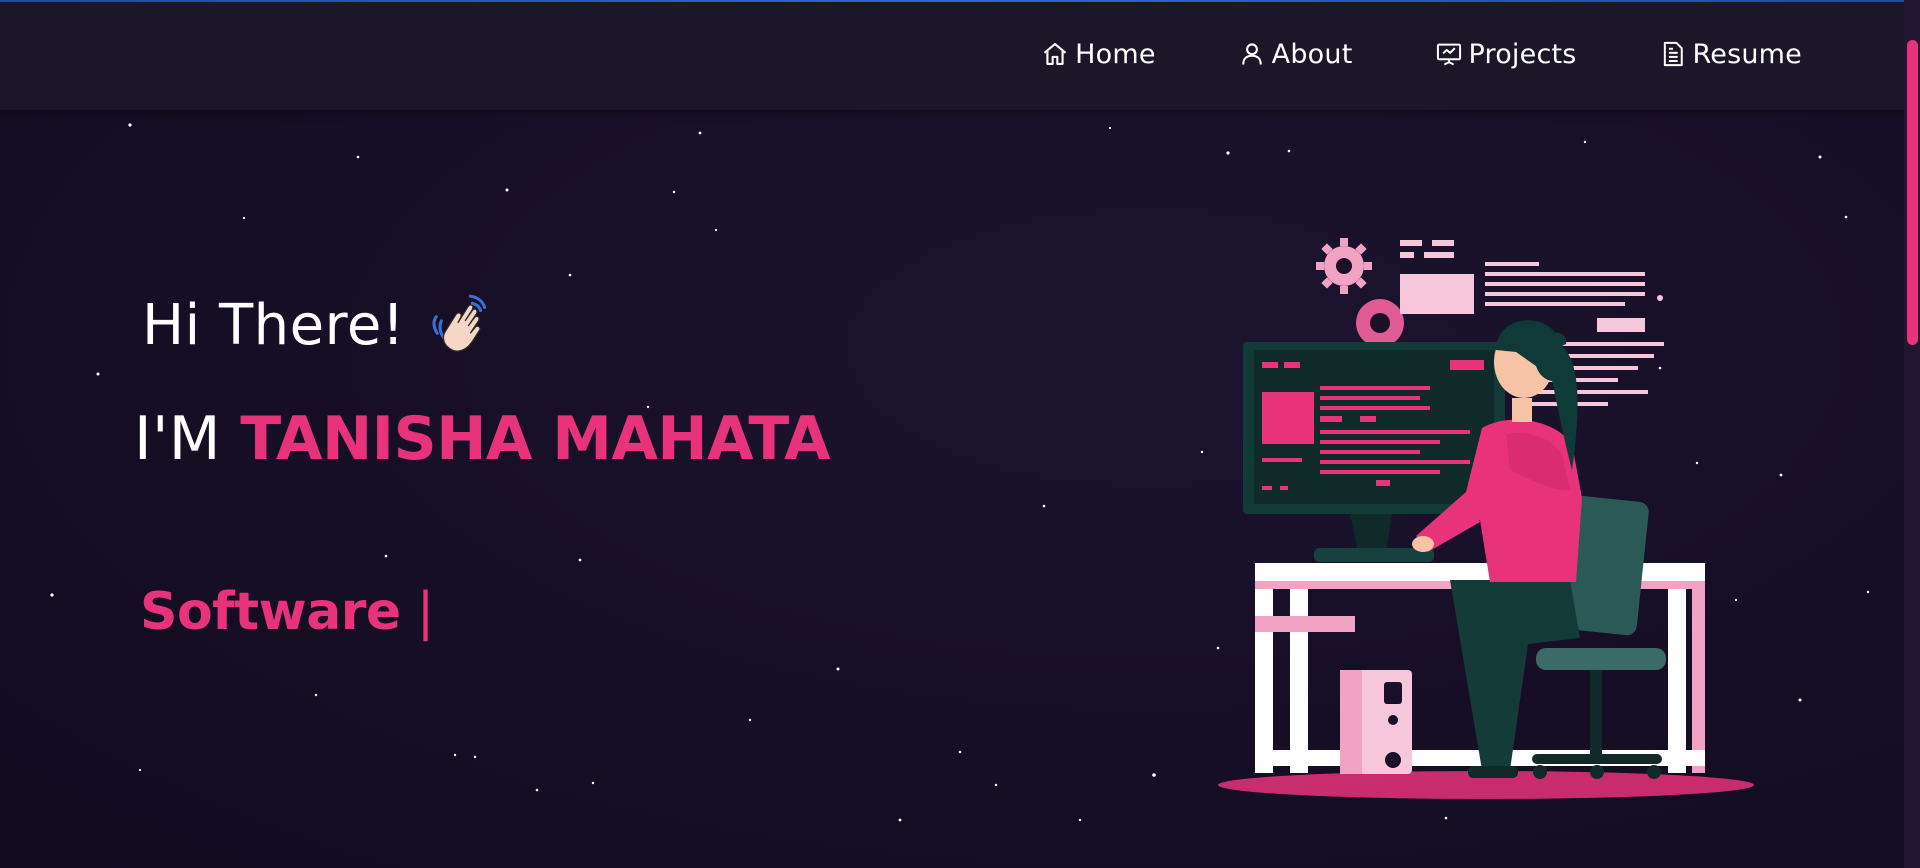 The height and width of the screenshot is (868, 1920). Describe the element at coordinates (1747, 54) in the screenshot. I see `nav-item-label: Resume` at that location.